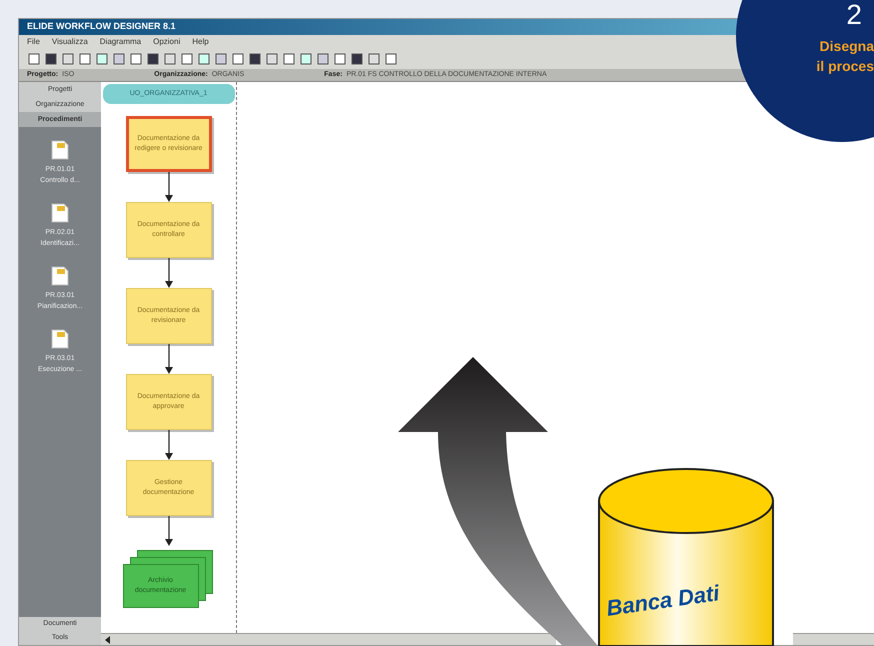  Describe the element at coordinates (166, 42) in the screenshot. I see `menu-item: Opzioni` at that location.